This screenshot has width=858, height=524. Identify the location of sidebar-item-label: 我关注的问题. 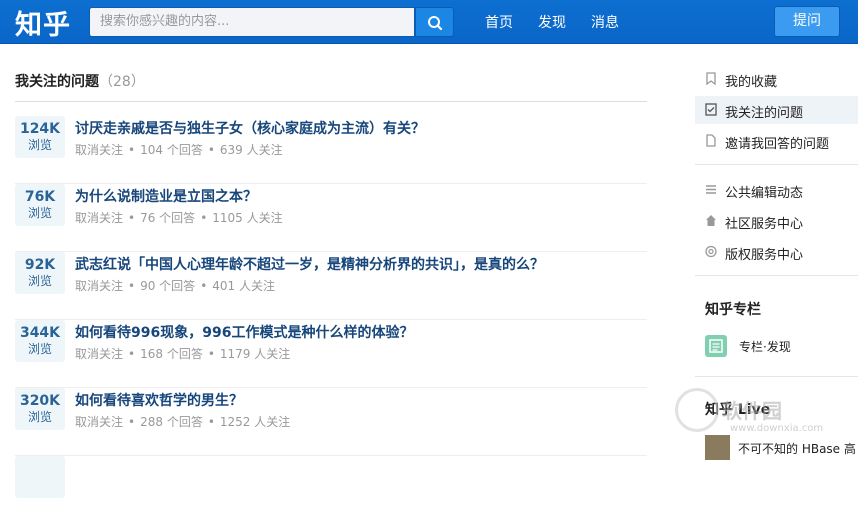
(764, 113).